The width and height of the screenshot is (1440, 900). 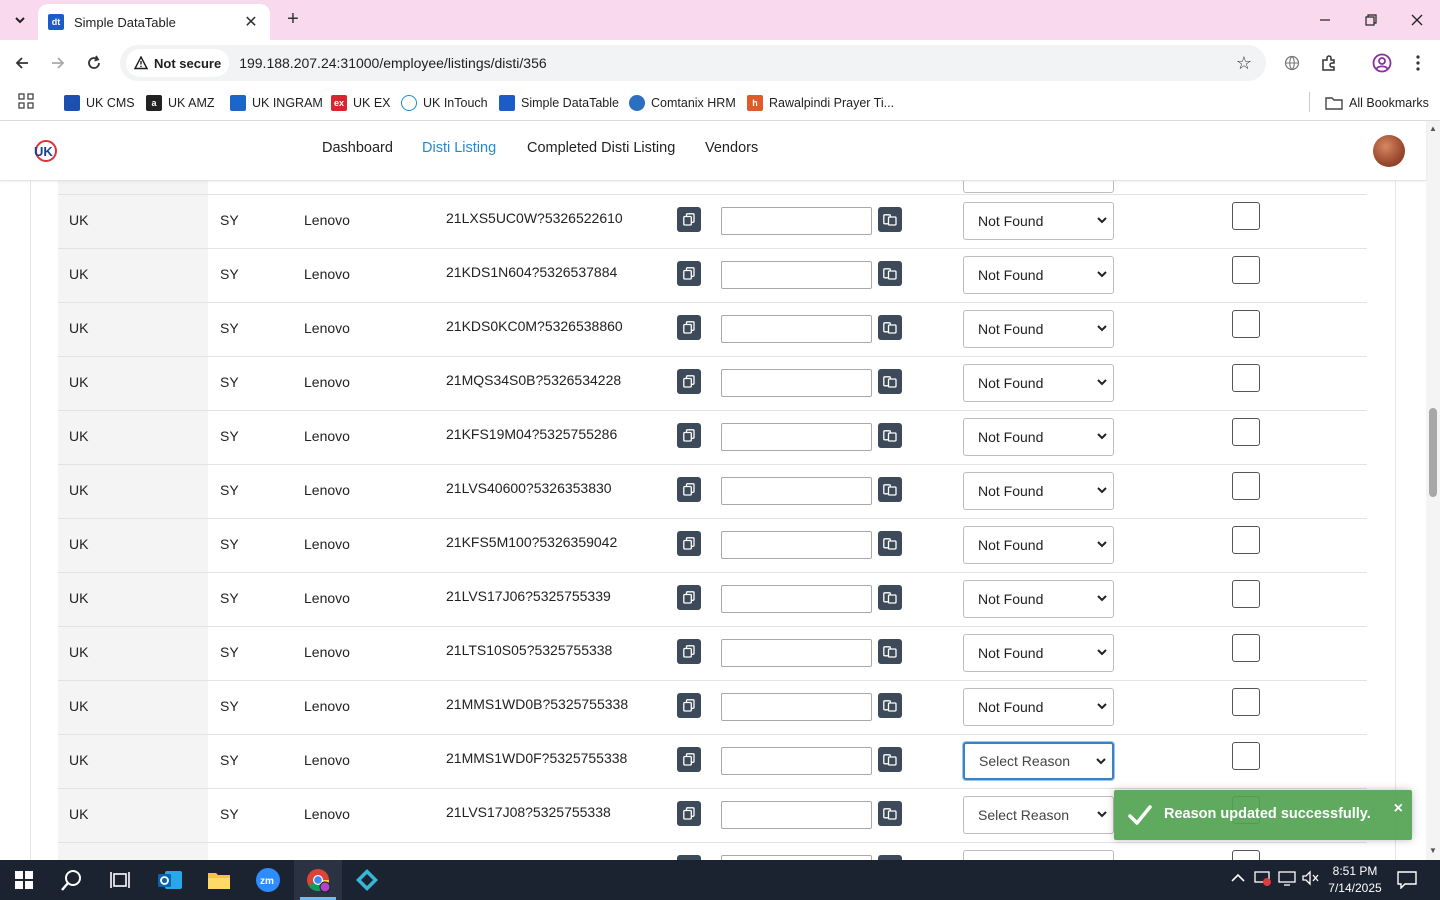 What do you see at coordinates (26, 103) in the screenshot?
I see `apps-grid-icon` at bounding box center [26, 103].